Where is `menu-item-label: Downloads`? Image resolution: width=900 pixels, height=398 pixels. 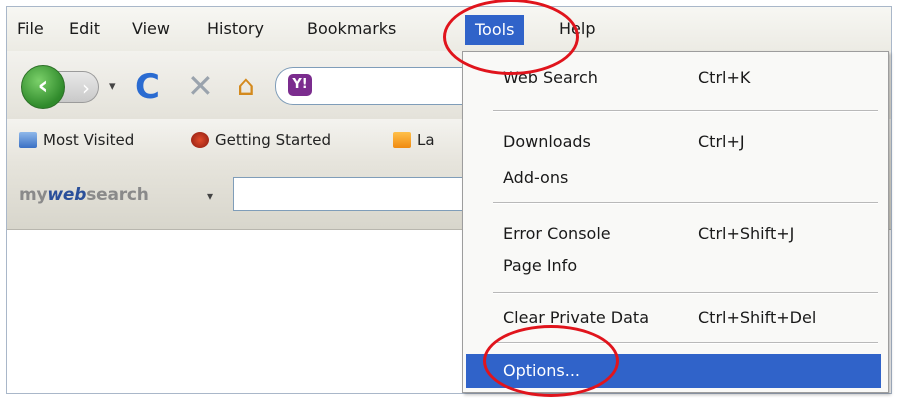
menu-item-label: Downloads is located at coordinates (547, 141).